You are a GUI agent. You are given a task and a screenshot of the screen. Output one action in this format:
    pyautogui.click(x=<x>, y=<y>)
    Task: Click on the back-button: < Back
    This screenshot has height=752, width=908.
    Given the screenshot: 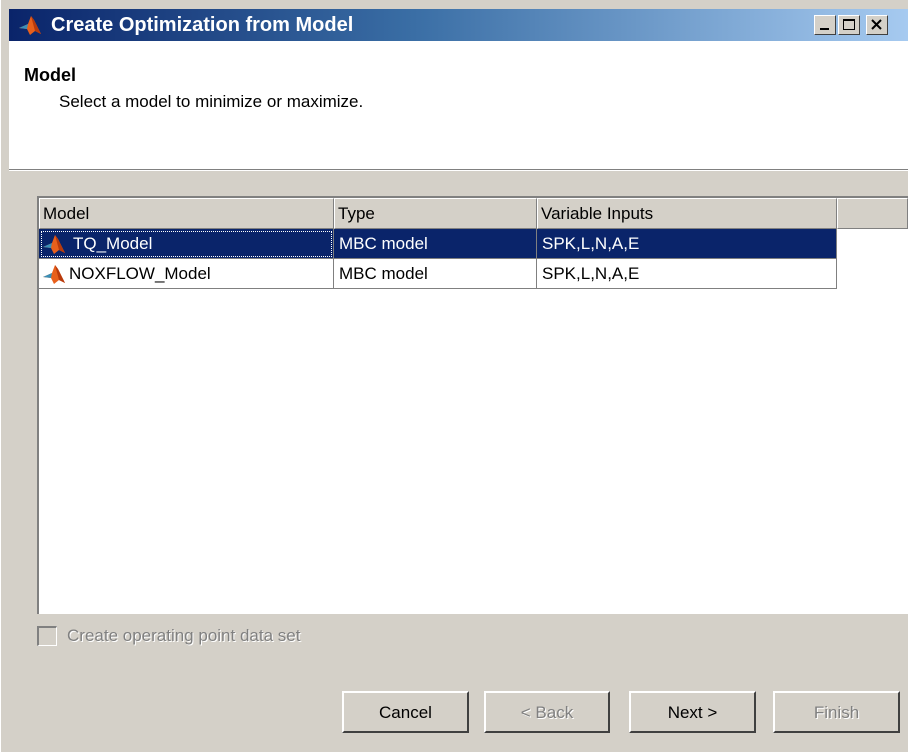 What is the action you would take?
    pyautogui.click(x=547, y=712)
    